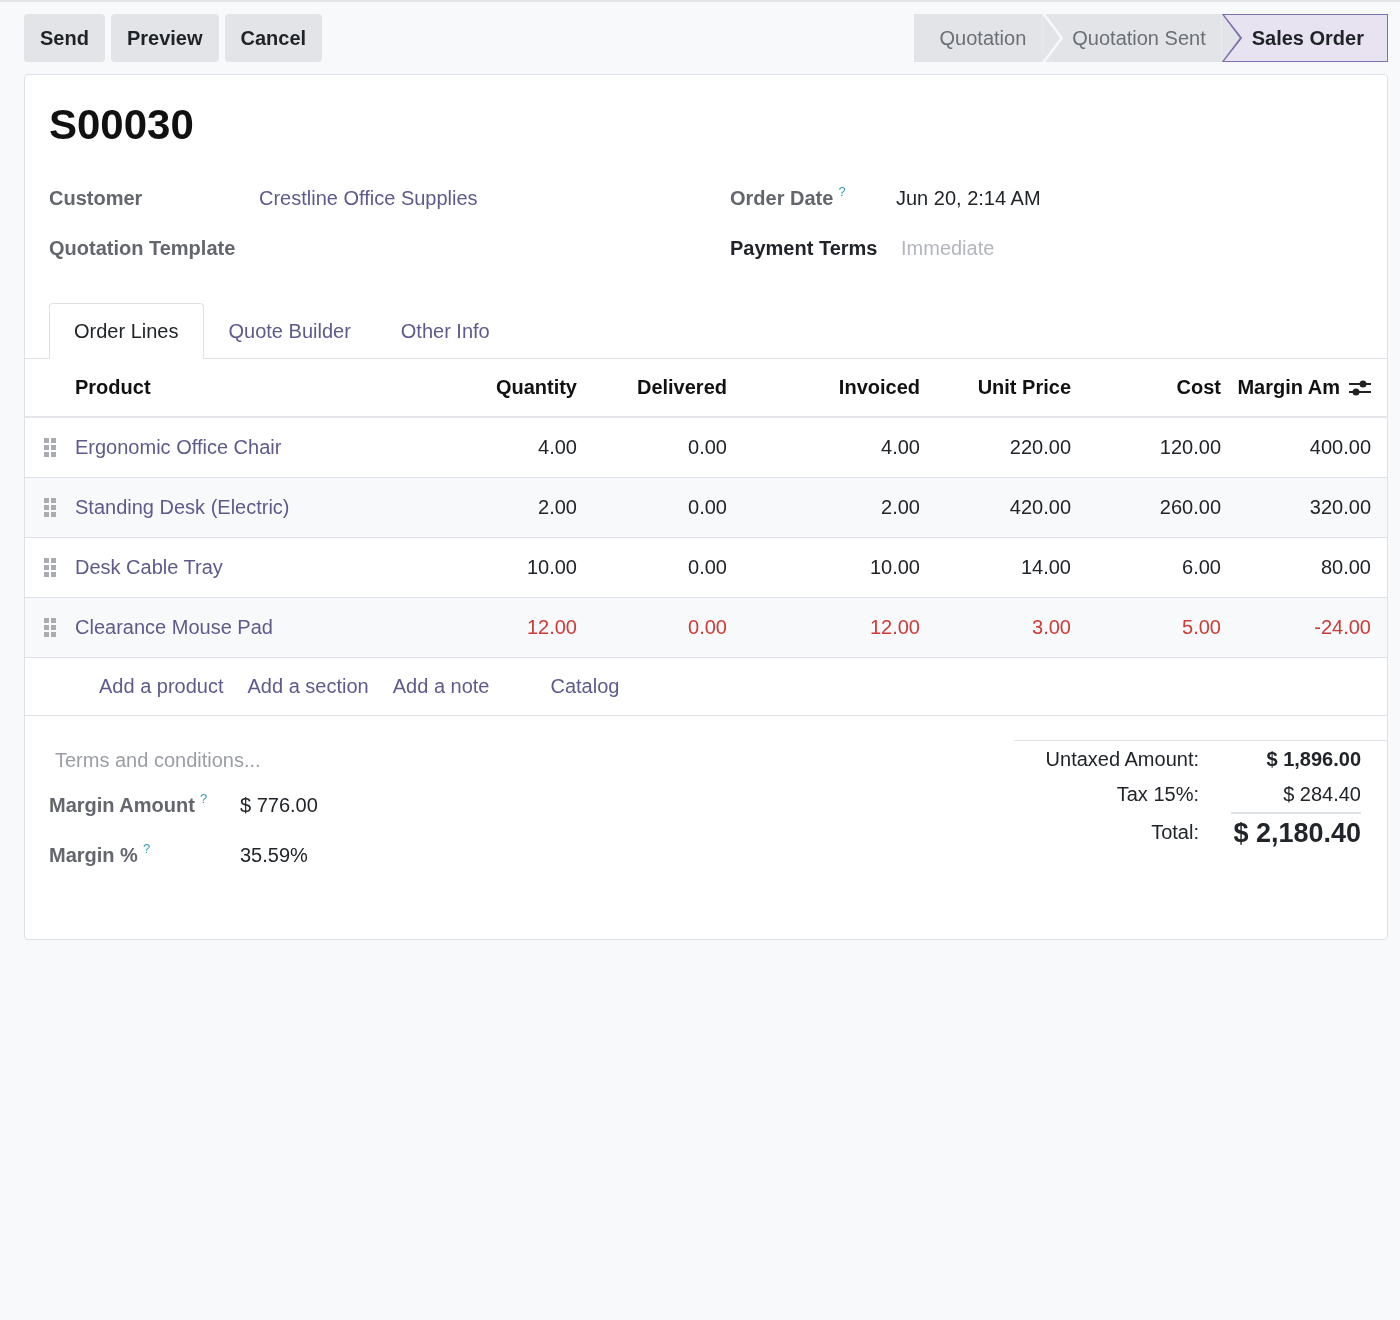  Describe the element at coordinates (1040, 447) in the screenshot. I see `table-cell: 220.00` at that location.